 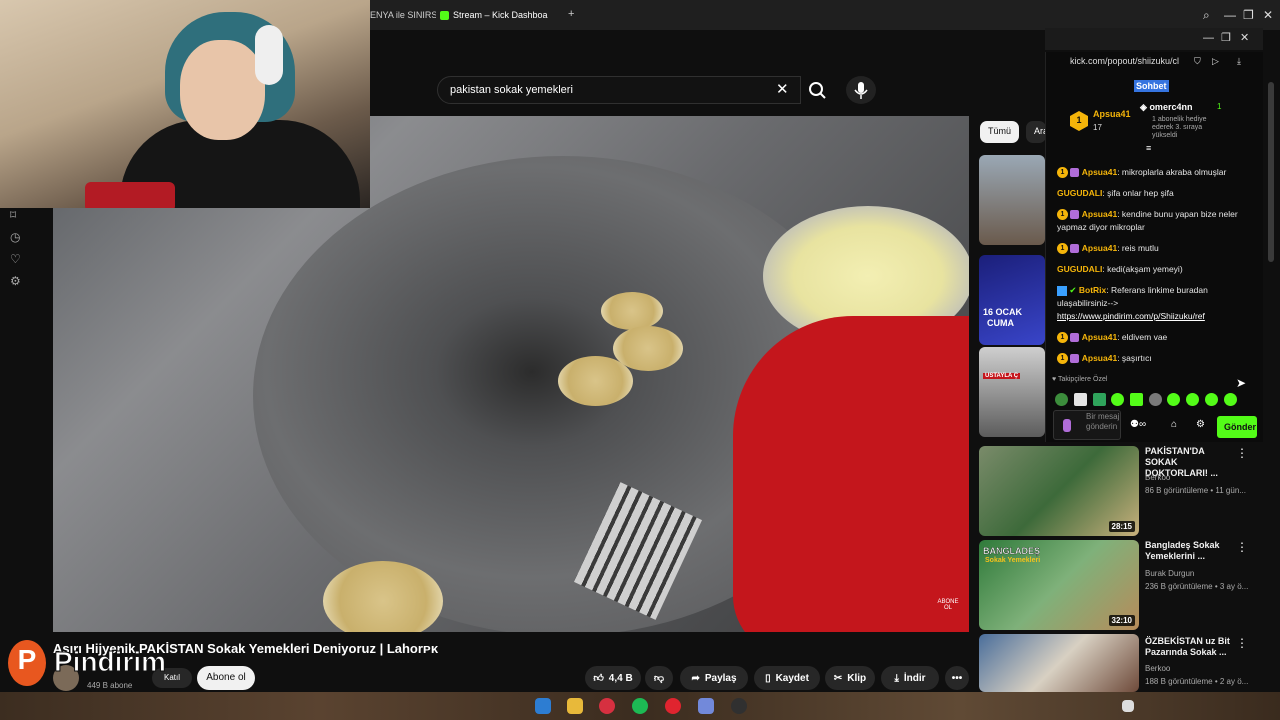 What do you see at coordinates (15, 259) in the screenshot?
I see `like-icon: ♡` at bounding box center [15, 259].